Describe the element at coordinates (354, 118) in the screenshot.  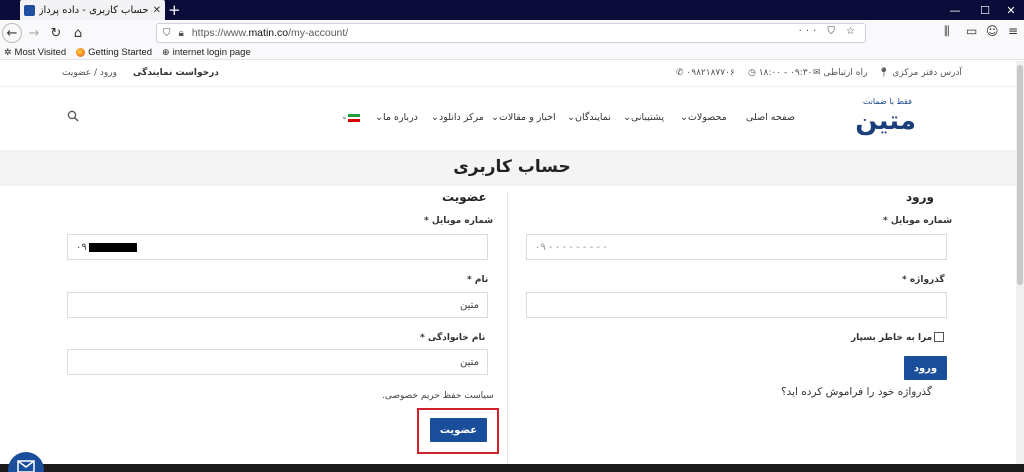
I see `iran-flag-icon` at that location.